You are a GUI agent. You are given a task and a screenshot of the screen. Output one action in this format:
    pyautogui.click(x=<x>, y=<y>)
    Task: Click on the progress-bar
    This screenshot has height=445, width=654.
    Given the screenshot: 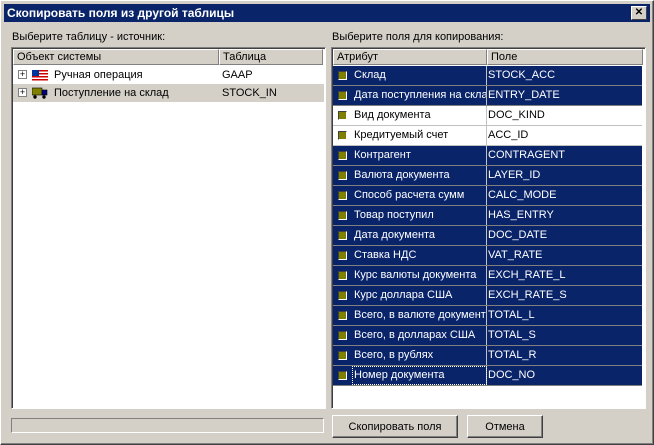 What is the action you would take?
    pyautogui.click(x=167, y=425)
    